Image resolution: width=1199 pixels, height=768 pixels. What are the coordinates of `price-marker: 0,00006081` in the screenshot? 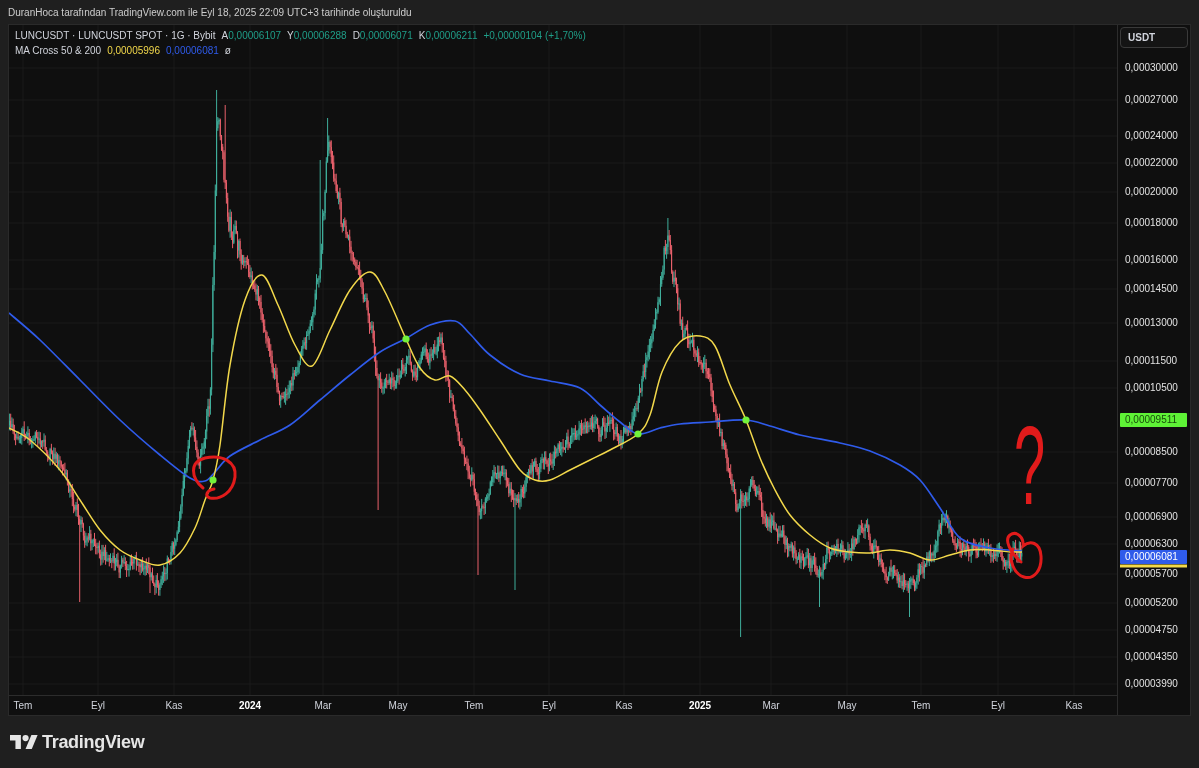 It's located at (1153, 557).